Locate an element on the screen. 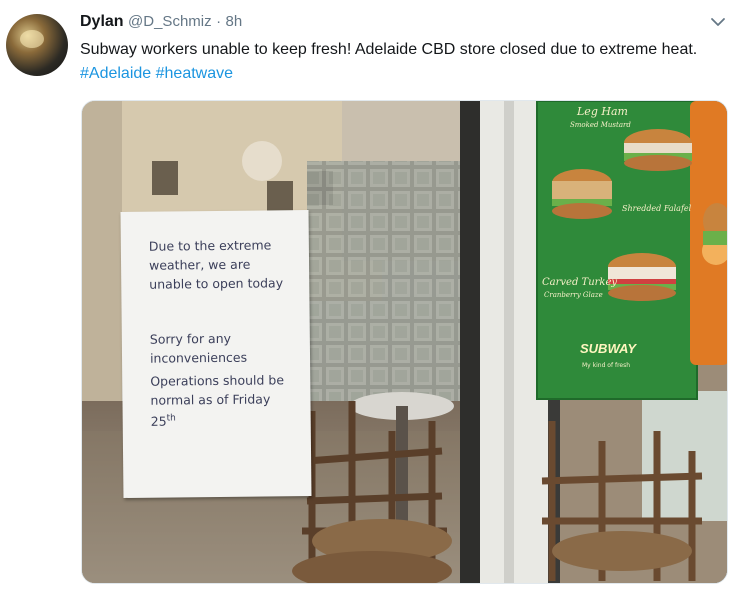 The height and width of the screenshot is (594, 740). chevron-down-icon is located at coordinates (718, 22).